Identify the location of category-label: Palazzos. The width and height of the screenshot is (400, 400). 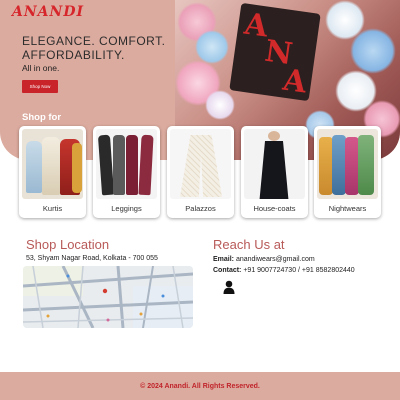
(200, 208).